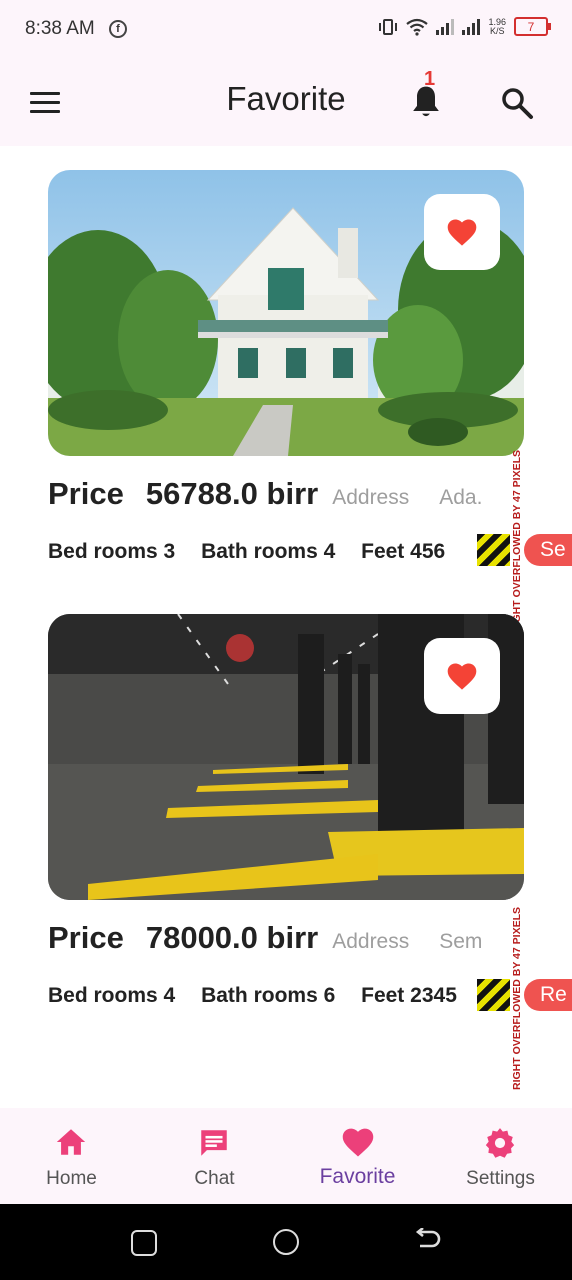 This screenshot has width=572, height=1280. What do you see at coordinates (497, 30) in the screenshot?
I see `network-speed-unit: K/S` at bounding box center [497, 30].